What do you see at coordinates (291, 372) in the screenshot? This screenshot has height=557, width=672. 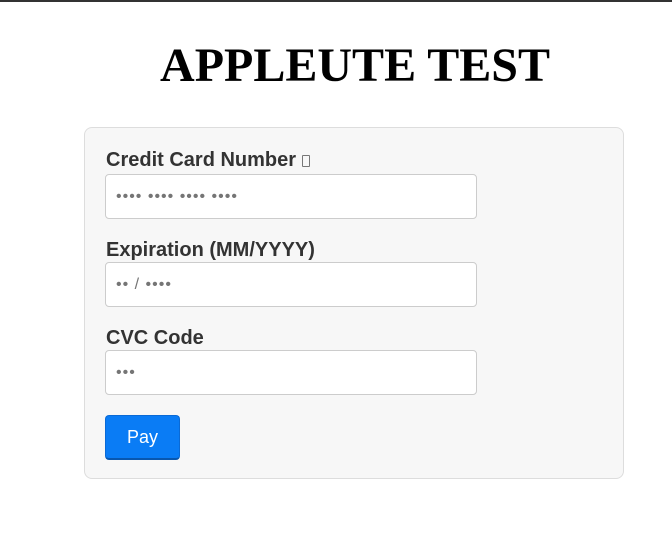 I see `cvc-input` at bounding box center [291, 372].